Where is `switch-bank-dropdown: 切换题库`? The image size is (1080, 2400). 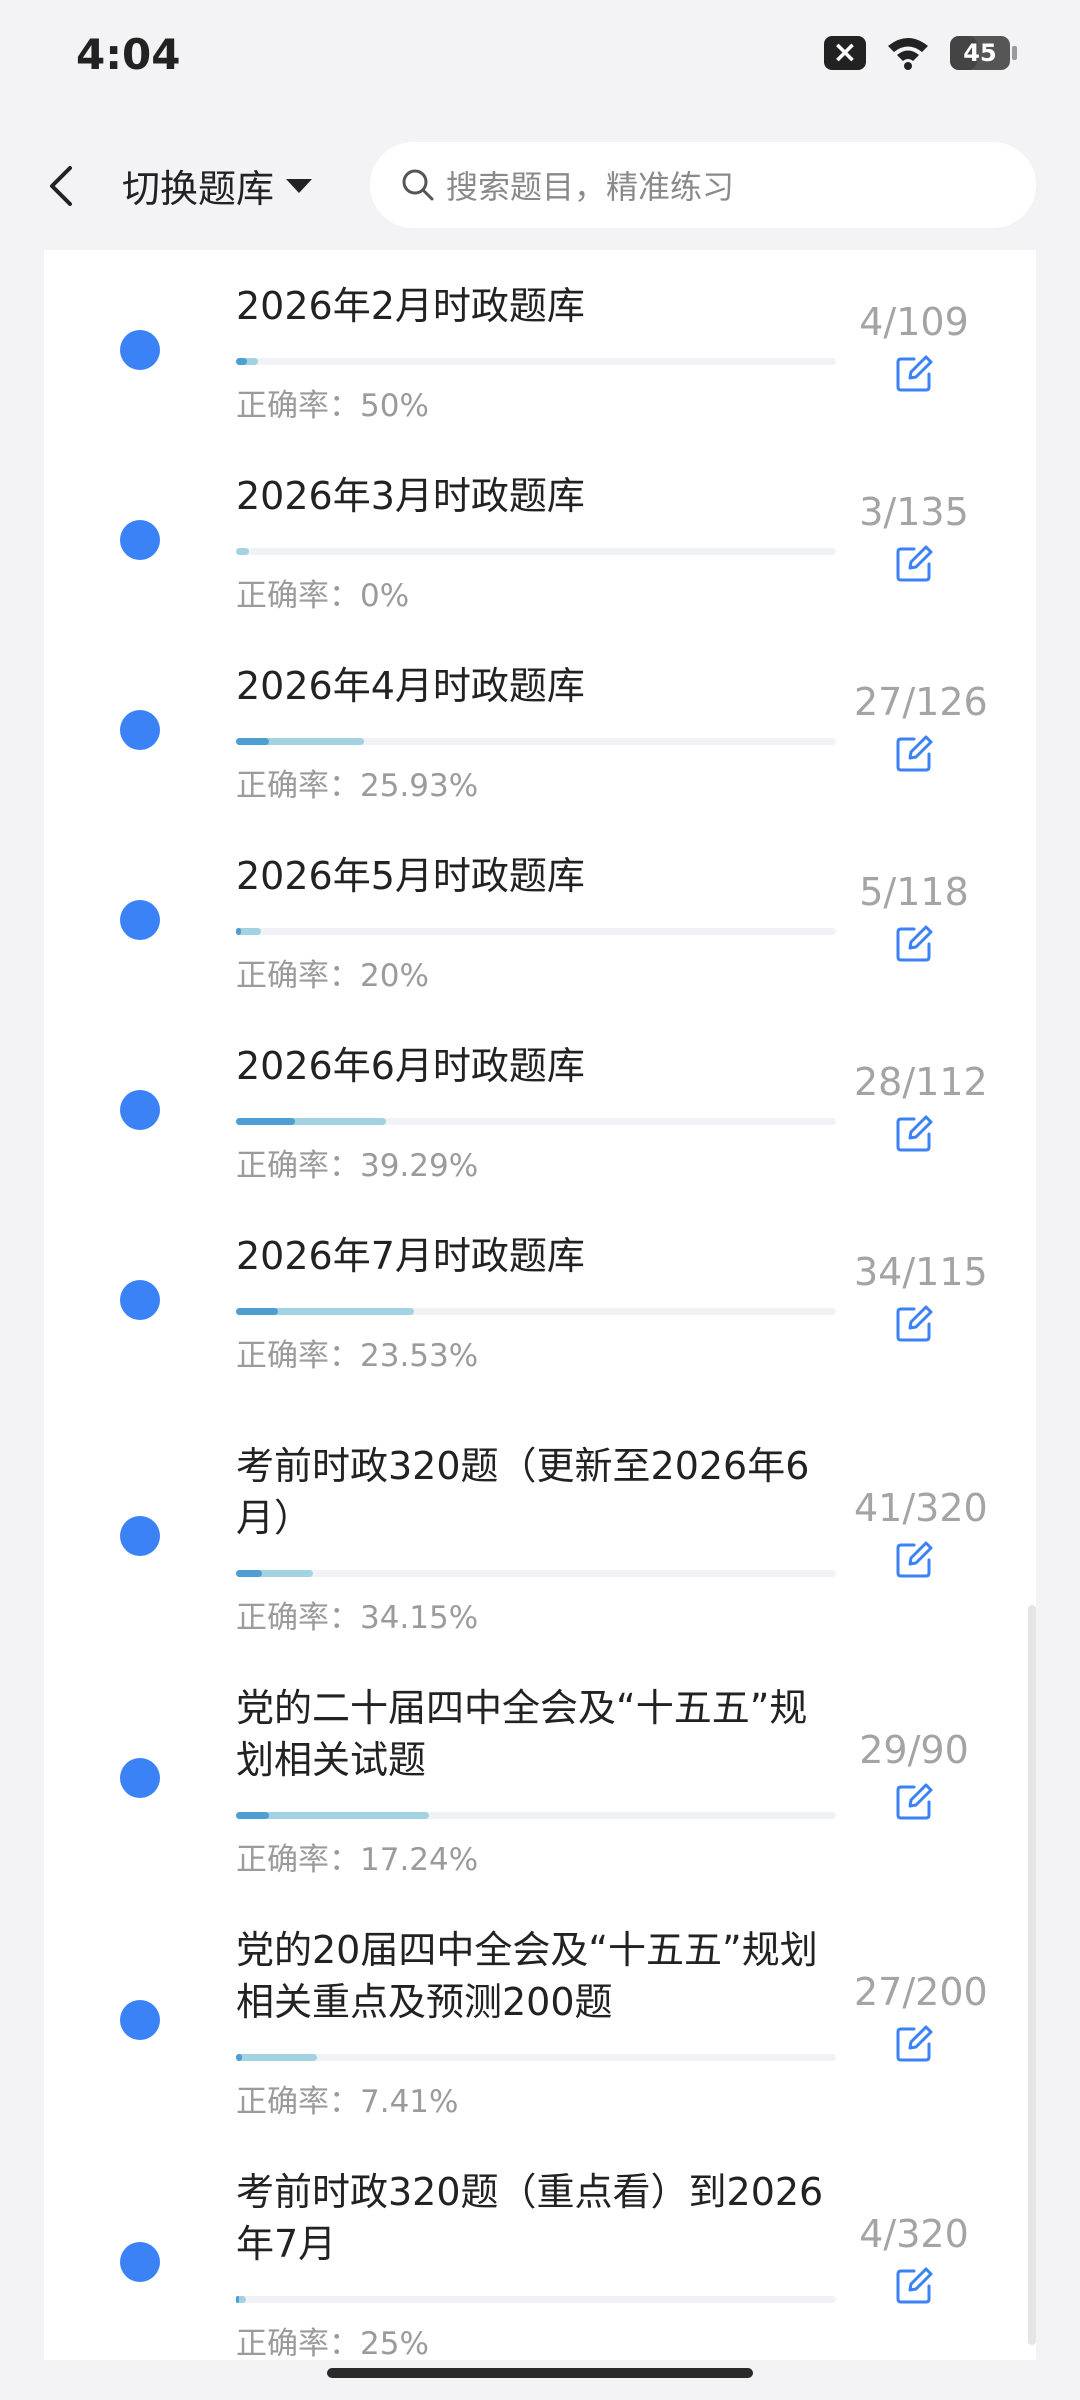 switch-bank-dropdown: 切换题库 is located at coordinates (217, 185).